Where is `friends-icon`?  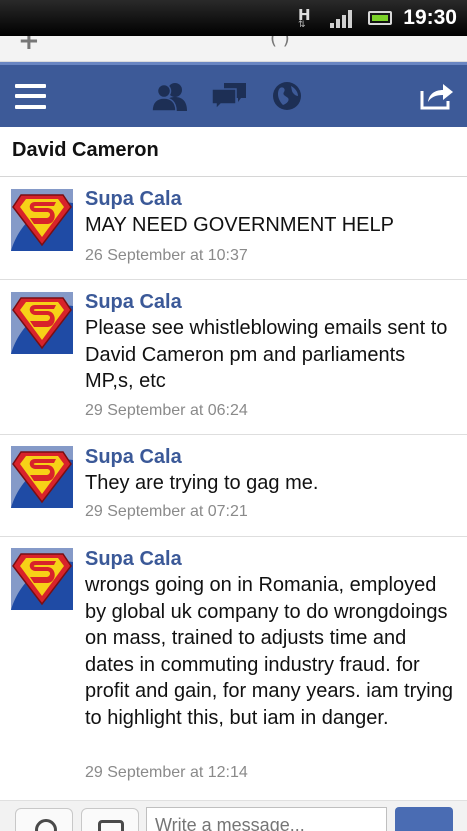
friends-icon is located at coordinates (169, 97).